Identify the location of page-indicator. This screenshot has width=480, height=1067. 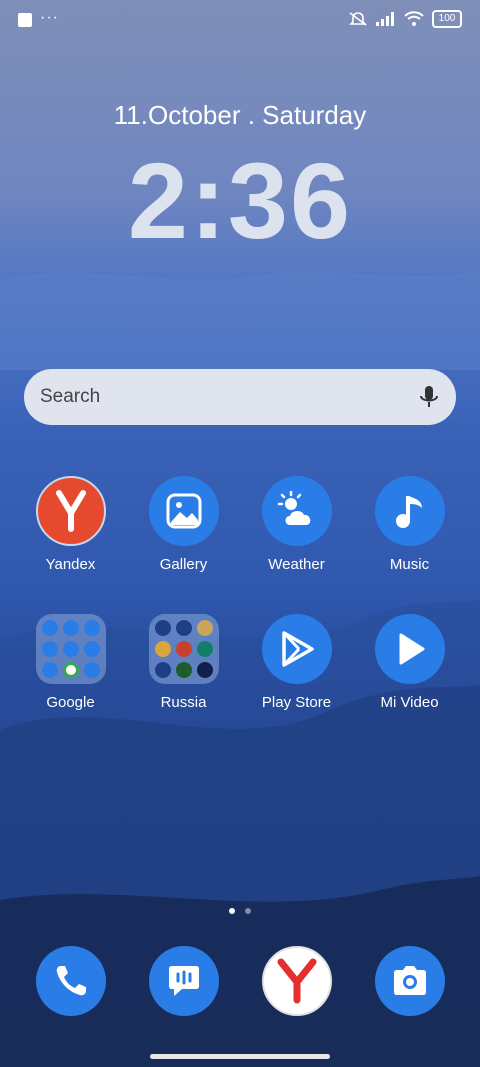
(240, 911).